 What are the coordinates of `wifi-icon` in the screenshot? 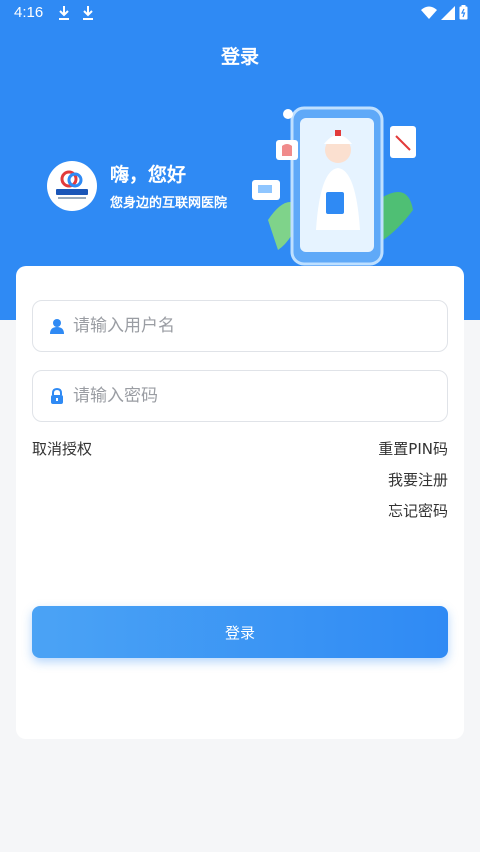 It's located at (429, 12).